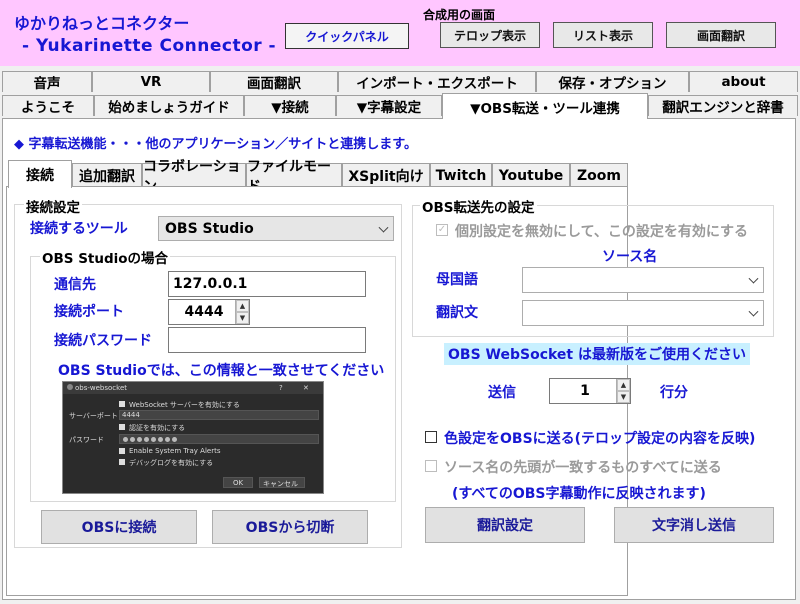  I want to click on tab-save-options: 保存・オプション, so click(612, 81).